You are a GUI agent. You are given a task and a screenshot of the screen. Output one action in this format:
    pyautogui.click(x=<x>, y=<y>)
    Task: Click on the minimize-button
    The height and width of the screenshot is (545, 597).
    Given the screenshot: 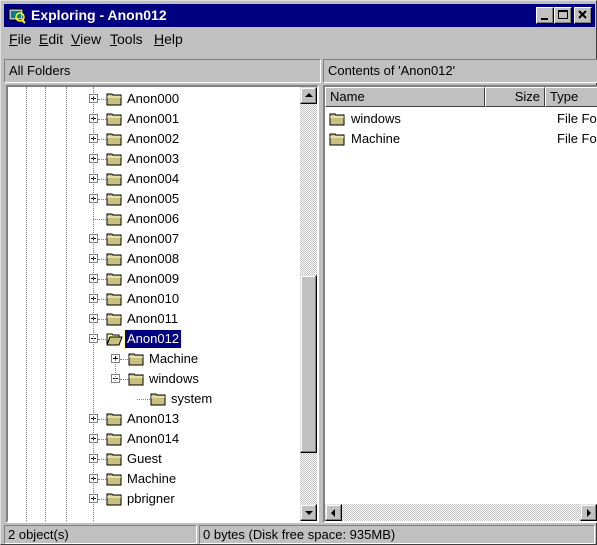 What is the action you would take?
    pyautogui.click(x=545, y=15)
    